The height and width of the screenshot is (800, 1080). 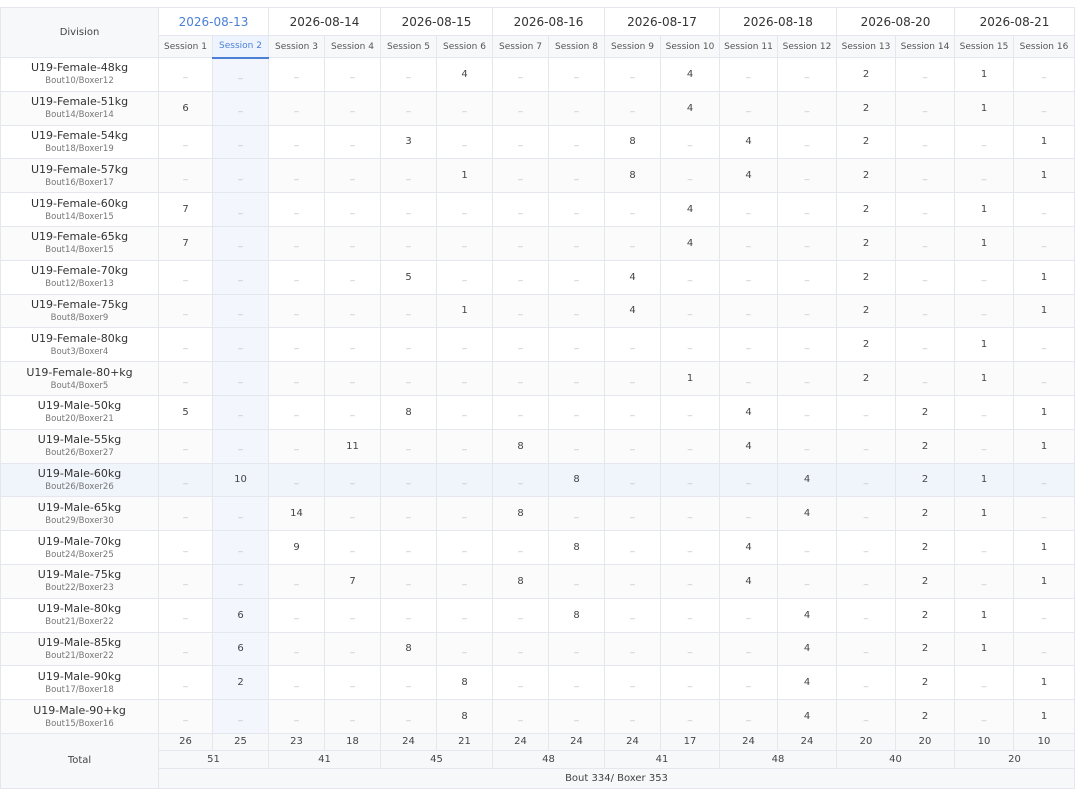 I want to click on session-header: Session 13, so click(x=866, y=46).